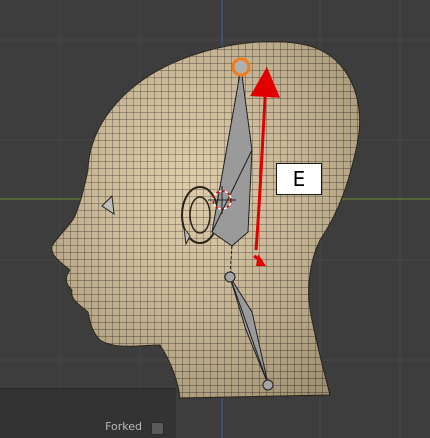 The image size is (430, 438). I want to click on forked-checkbox, so click(157, 428).